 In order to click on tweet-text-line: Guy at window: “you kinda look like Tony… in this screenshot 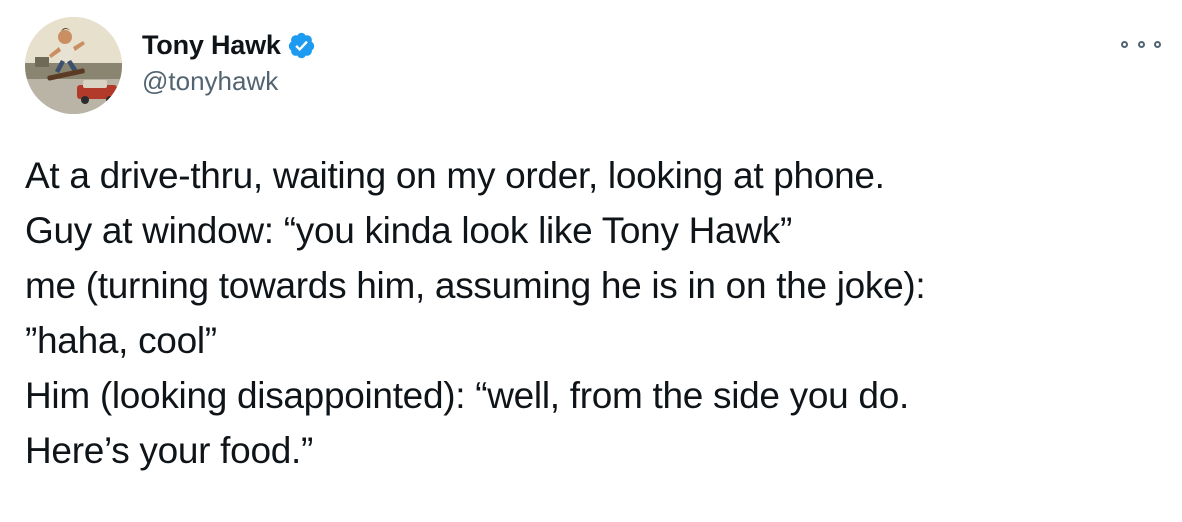, I will do `click(408, 230)`.